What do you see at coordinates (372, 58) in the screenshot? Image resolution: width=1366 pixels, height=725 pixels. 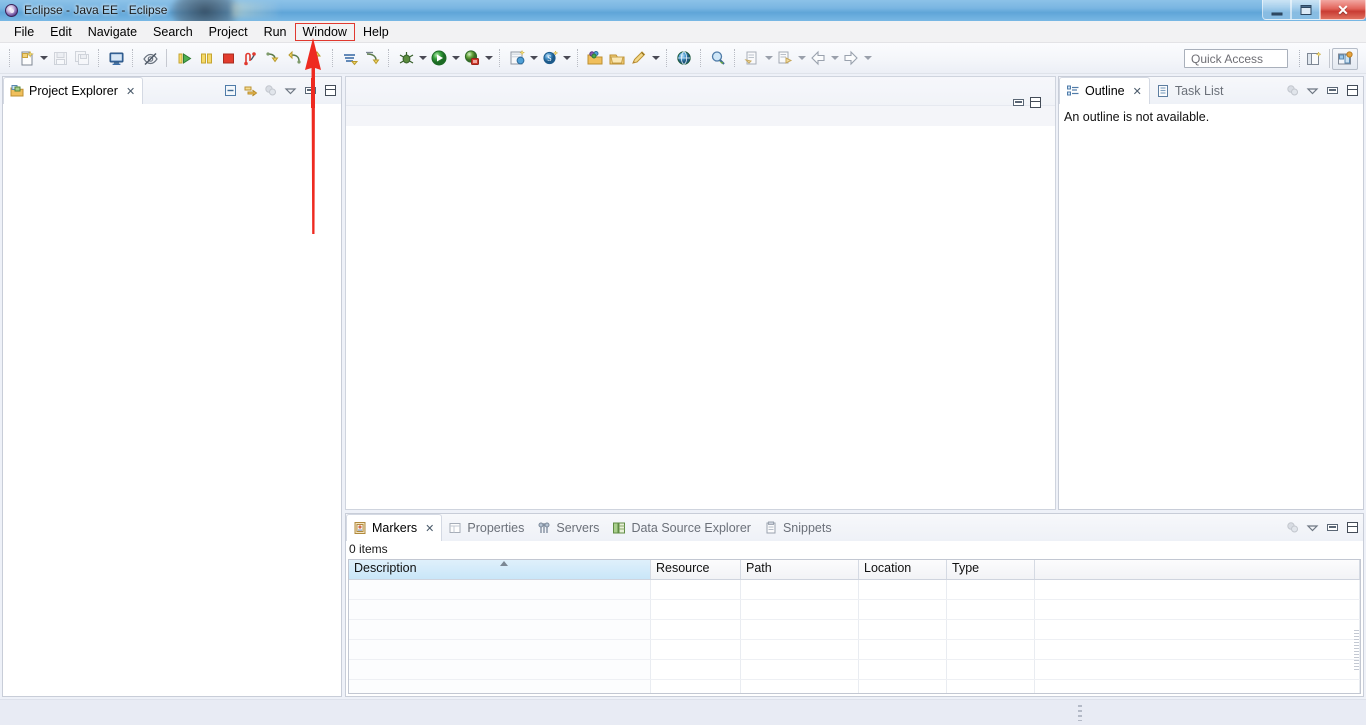 I see `drop-to-frame-icon` at bounding box center [372, 58].